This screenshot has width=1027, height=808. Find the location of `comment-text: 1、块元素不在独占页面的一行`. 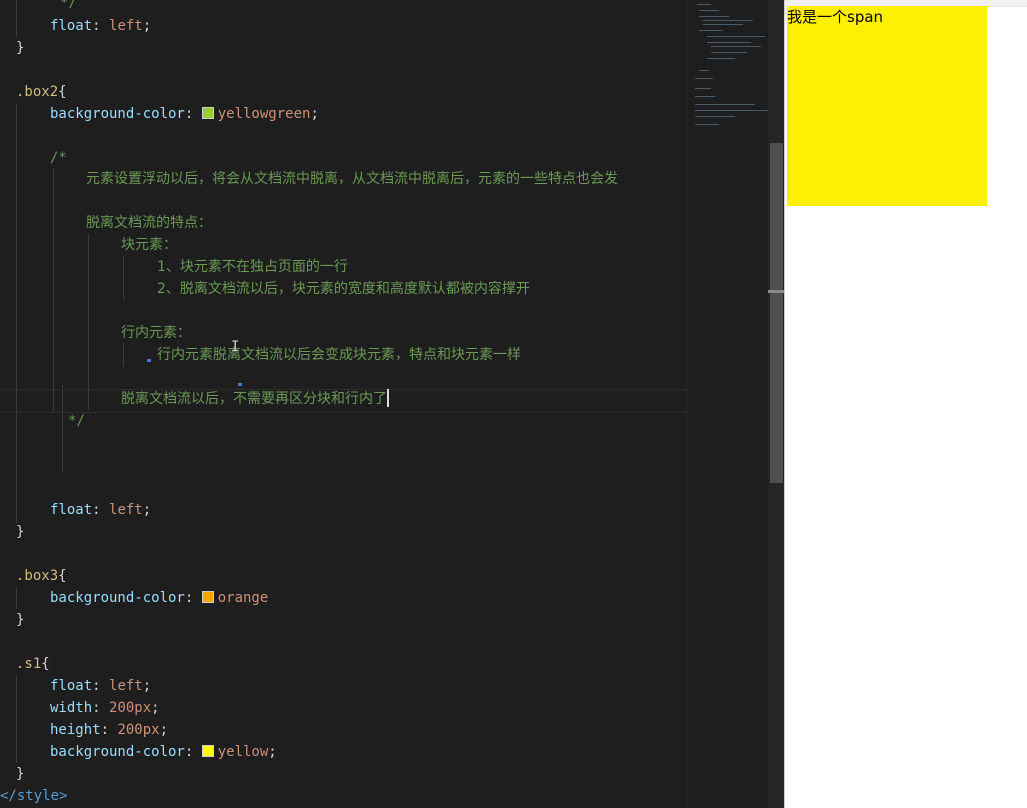

comment-text: 1、块元素不在独占页面的一行 is located at coordinates (252, 267).